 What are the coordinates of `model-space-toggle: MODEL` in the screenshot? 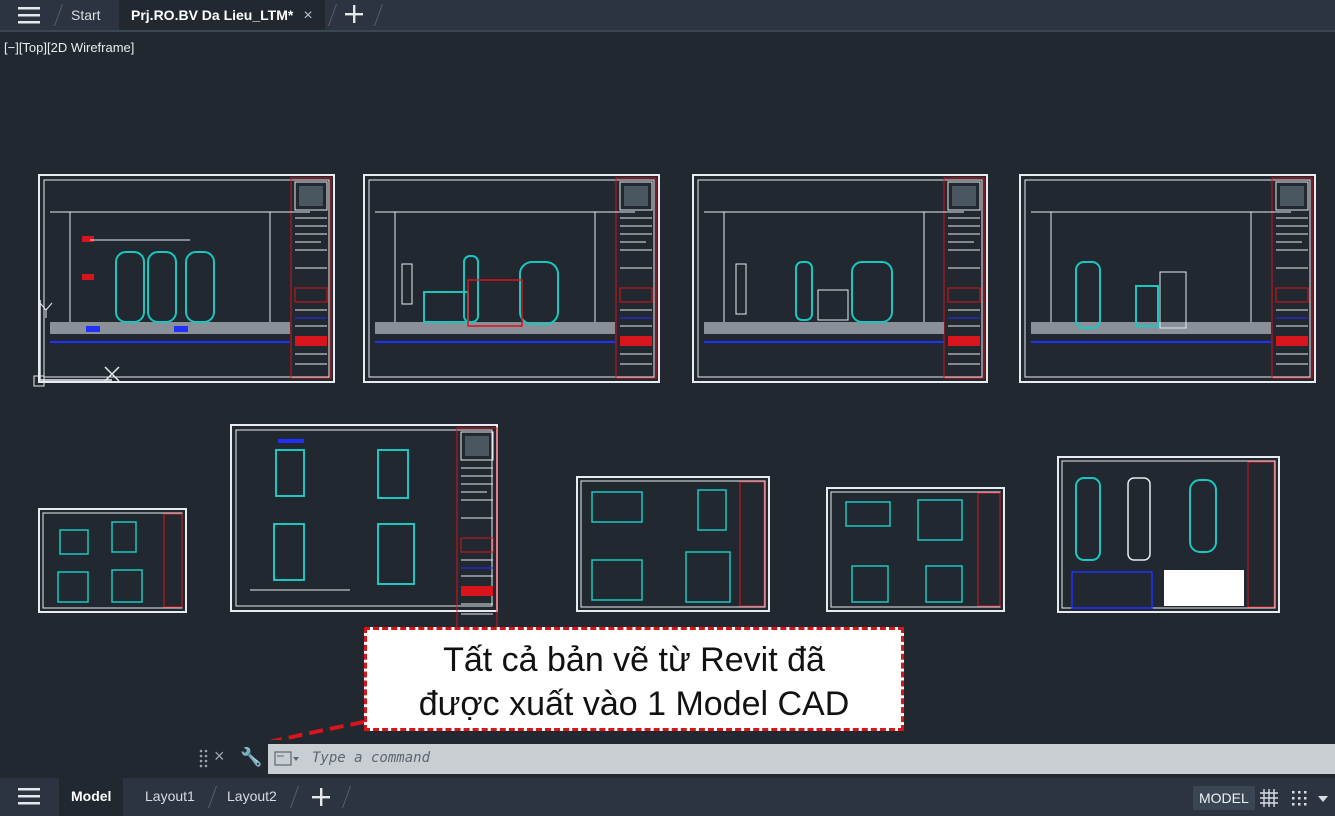 It's located at (1224, 798).